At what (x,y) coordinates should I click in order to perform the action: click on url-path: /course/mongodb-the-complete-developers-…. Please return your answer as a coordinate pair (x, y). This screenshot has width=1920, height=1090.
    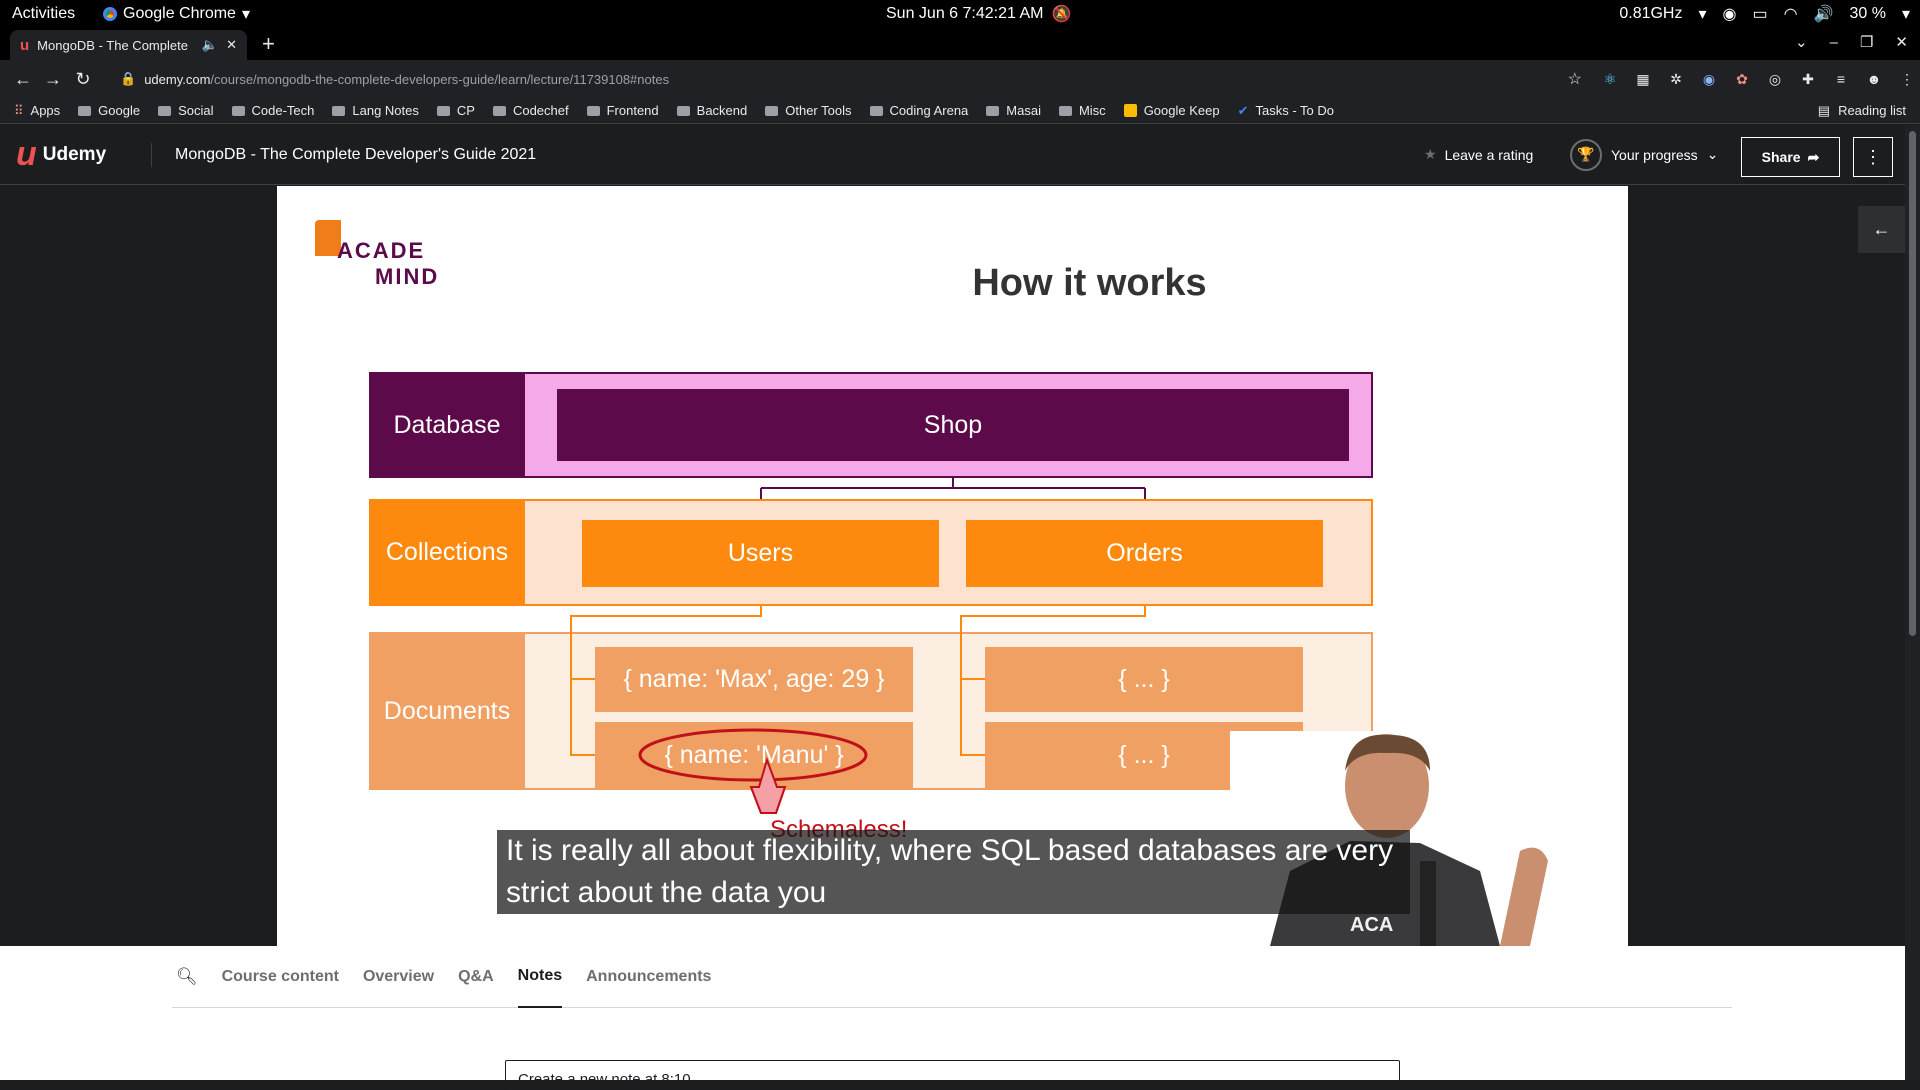
    Looking at the image, I should click on (440, 79).